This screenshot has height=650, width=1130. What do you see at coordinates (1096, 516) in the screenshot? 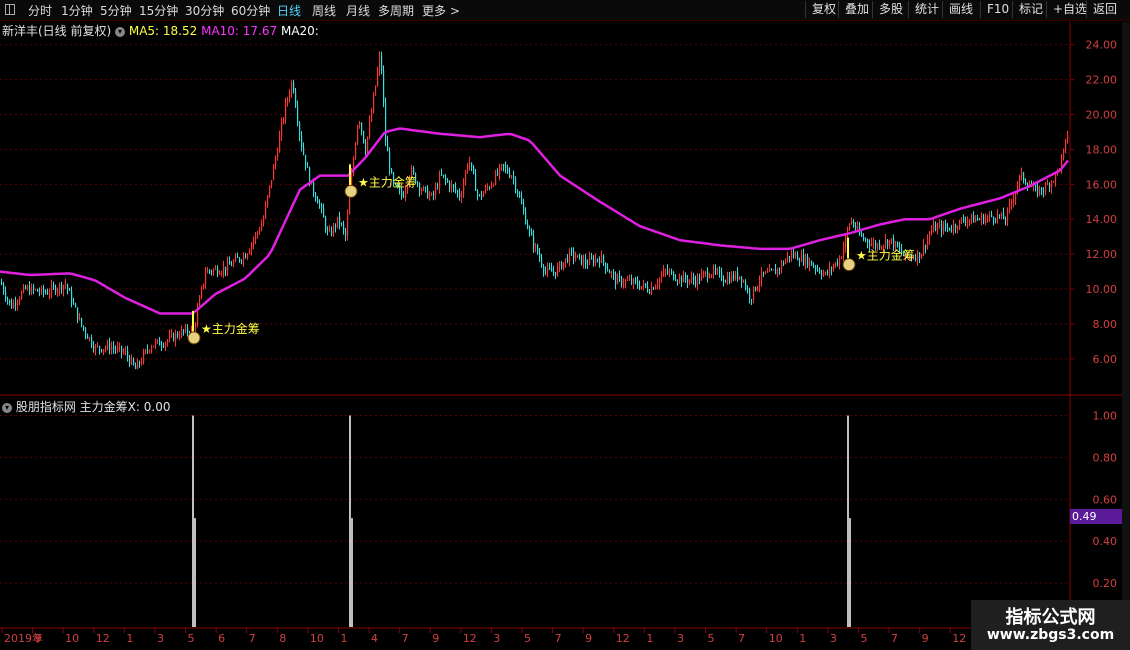
I see `value-badge: 0.49` at bounding box center [1096, 516].